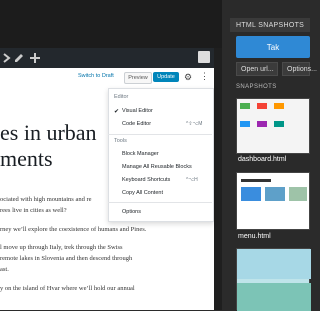 The image size is (320, 311). I want to click on take-snapshot-button: Tak, so click(273, 47).